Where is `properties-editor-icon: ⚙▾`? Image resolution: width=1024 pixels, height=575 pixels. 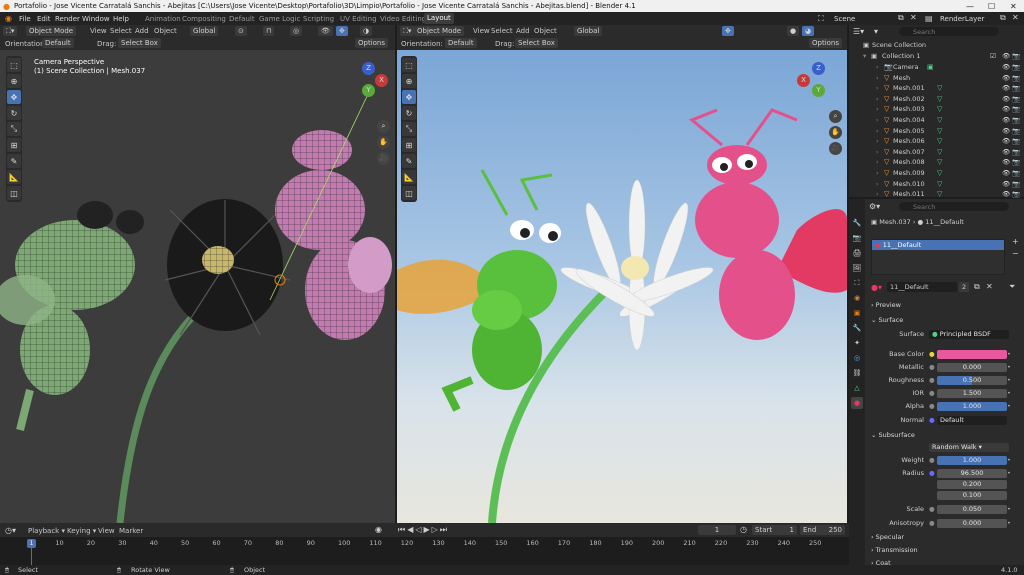 properties-editor-icon: ⚙▾ is located at coordinates (874, 206).